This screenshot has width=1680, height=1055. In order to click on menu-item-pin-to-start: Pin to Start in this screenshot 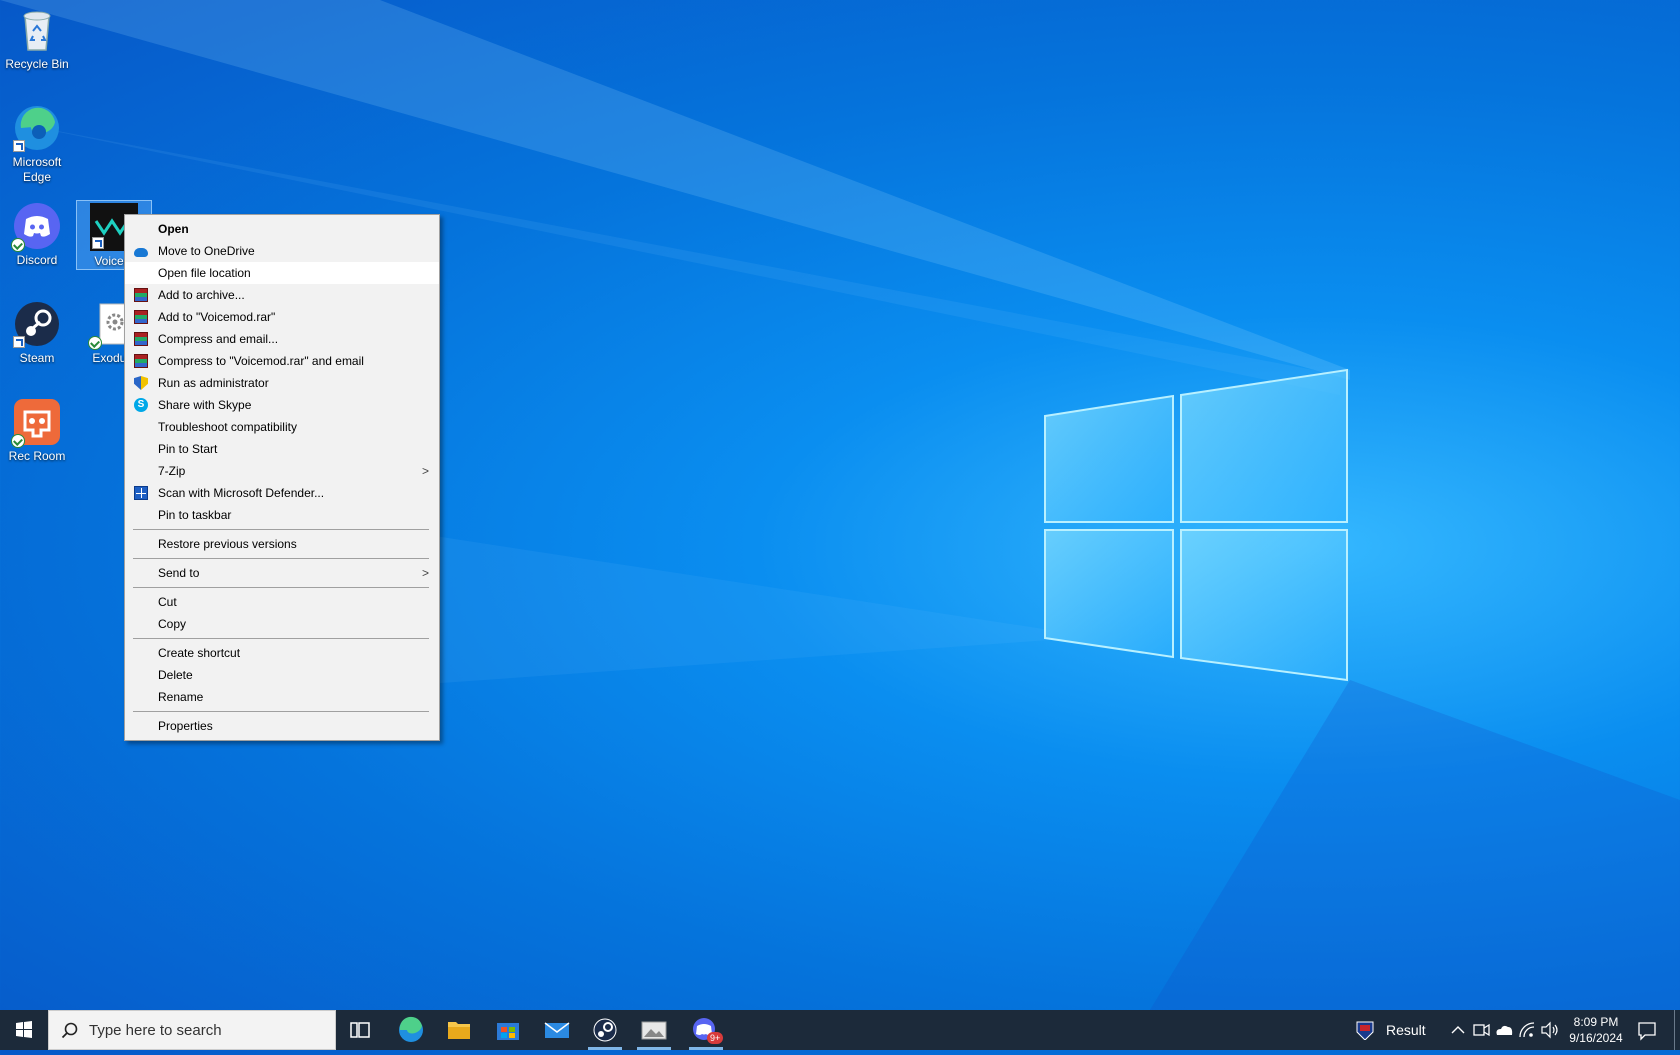, I will do `click(282, 449)`.